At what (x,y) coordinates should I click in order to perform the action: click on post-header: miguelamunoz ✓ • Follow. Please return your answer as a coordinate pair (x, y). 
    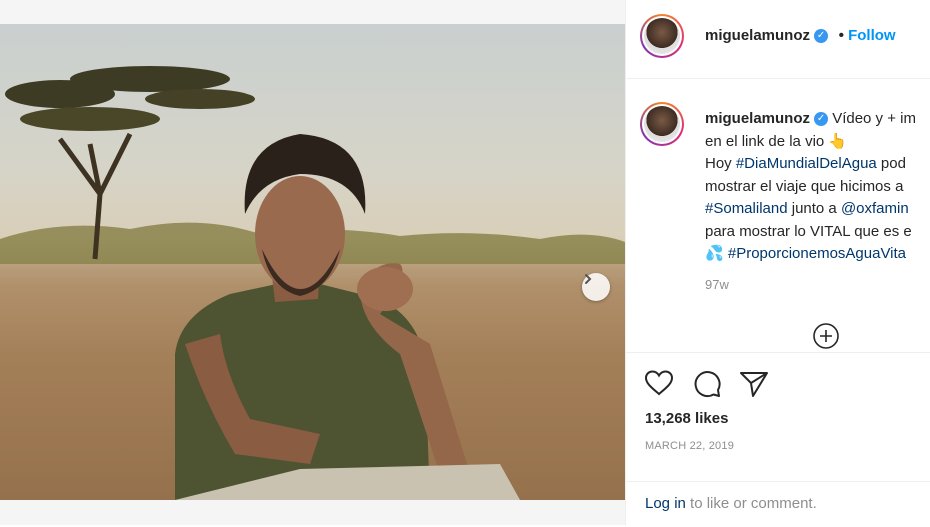
    Looking at the image, I should click on (778, 39).